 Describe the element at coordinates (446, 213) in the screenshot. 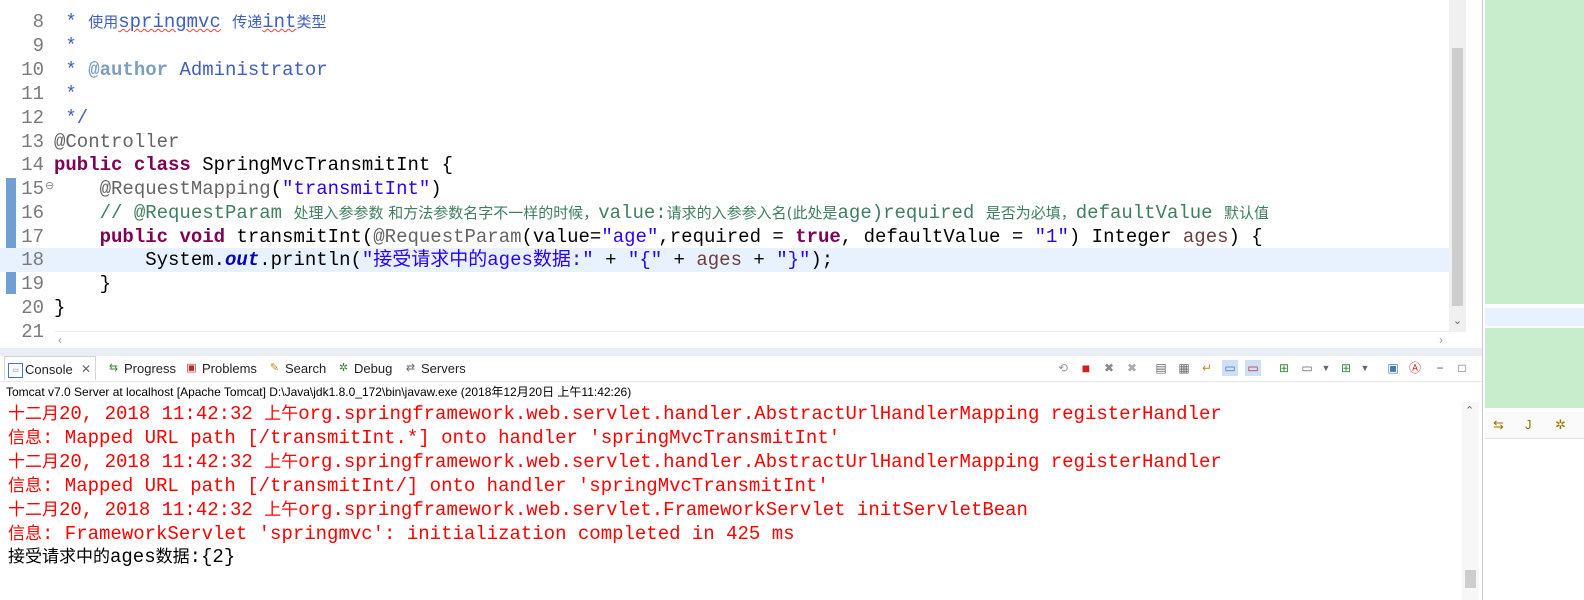

I see `code-token: 处理入参参数 和方法参数名字不一样的时候，` at that location.